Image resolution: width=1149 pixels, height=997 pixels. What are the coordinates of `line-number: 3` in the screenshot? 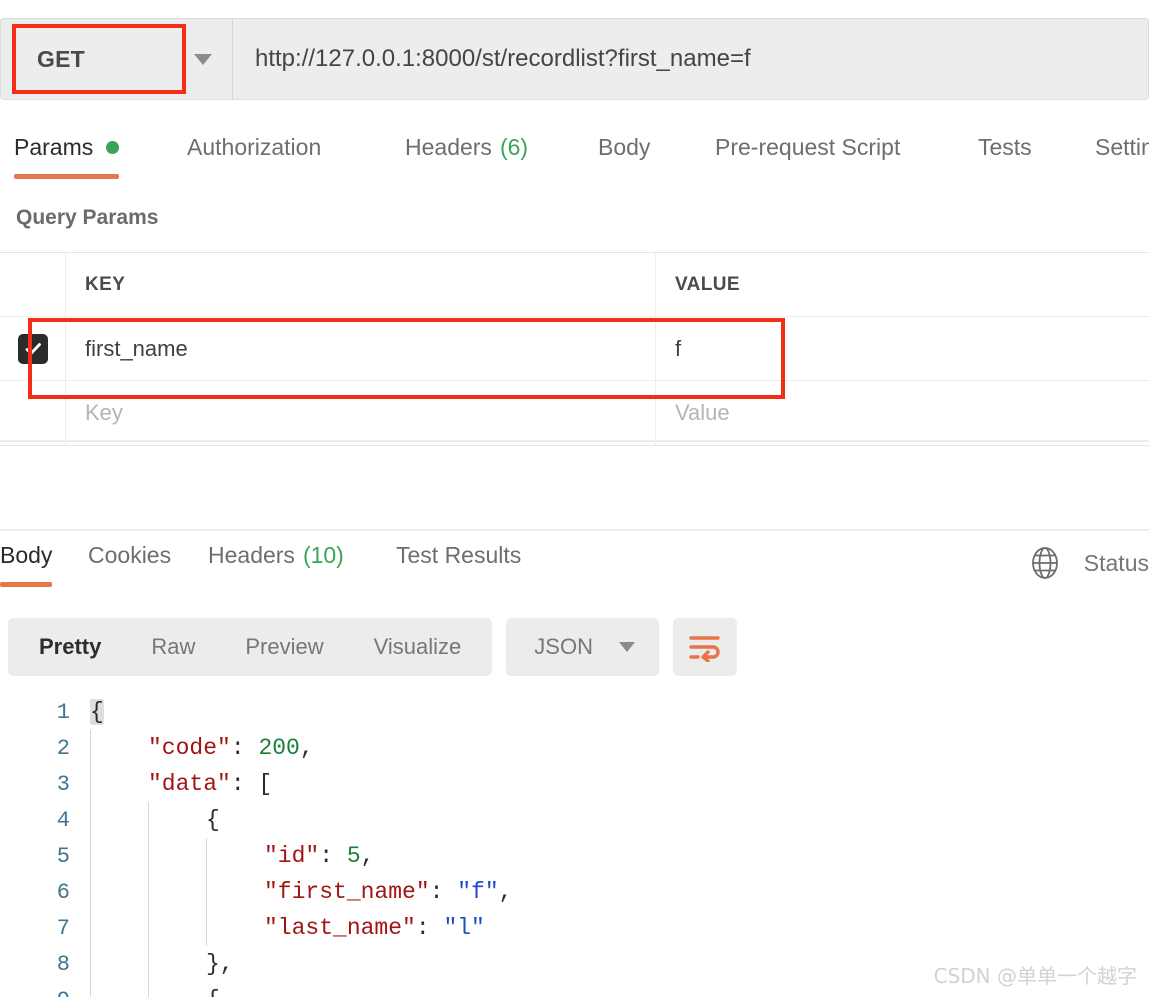 It's located at (63, 784).